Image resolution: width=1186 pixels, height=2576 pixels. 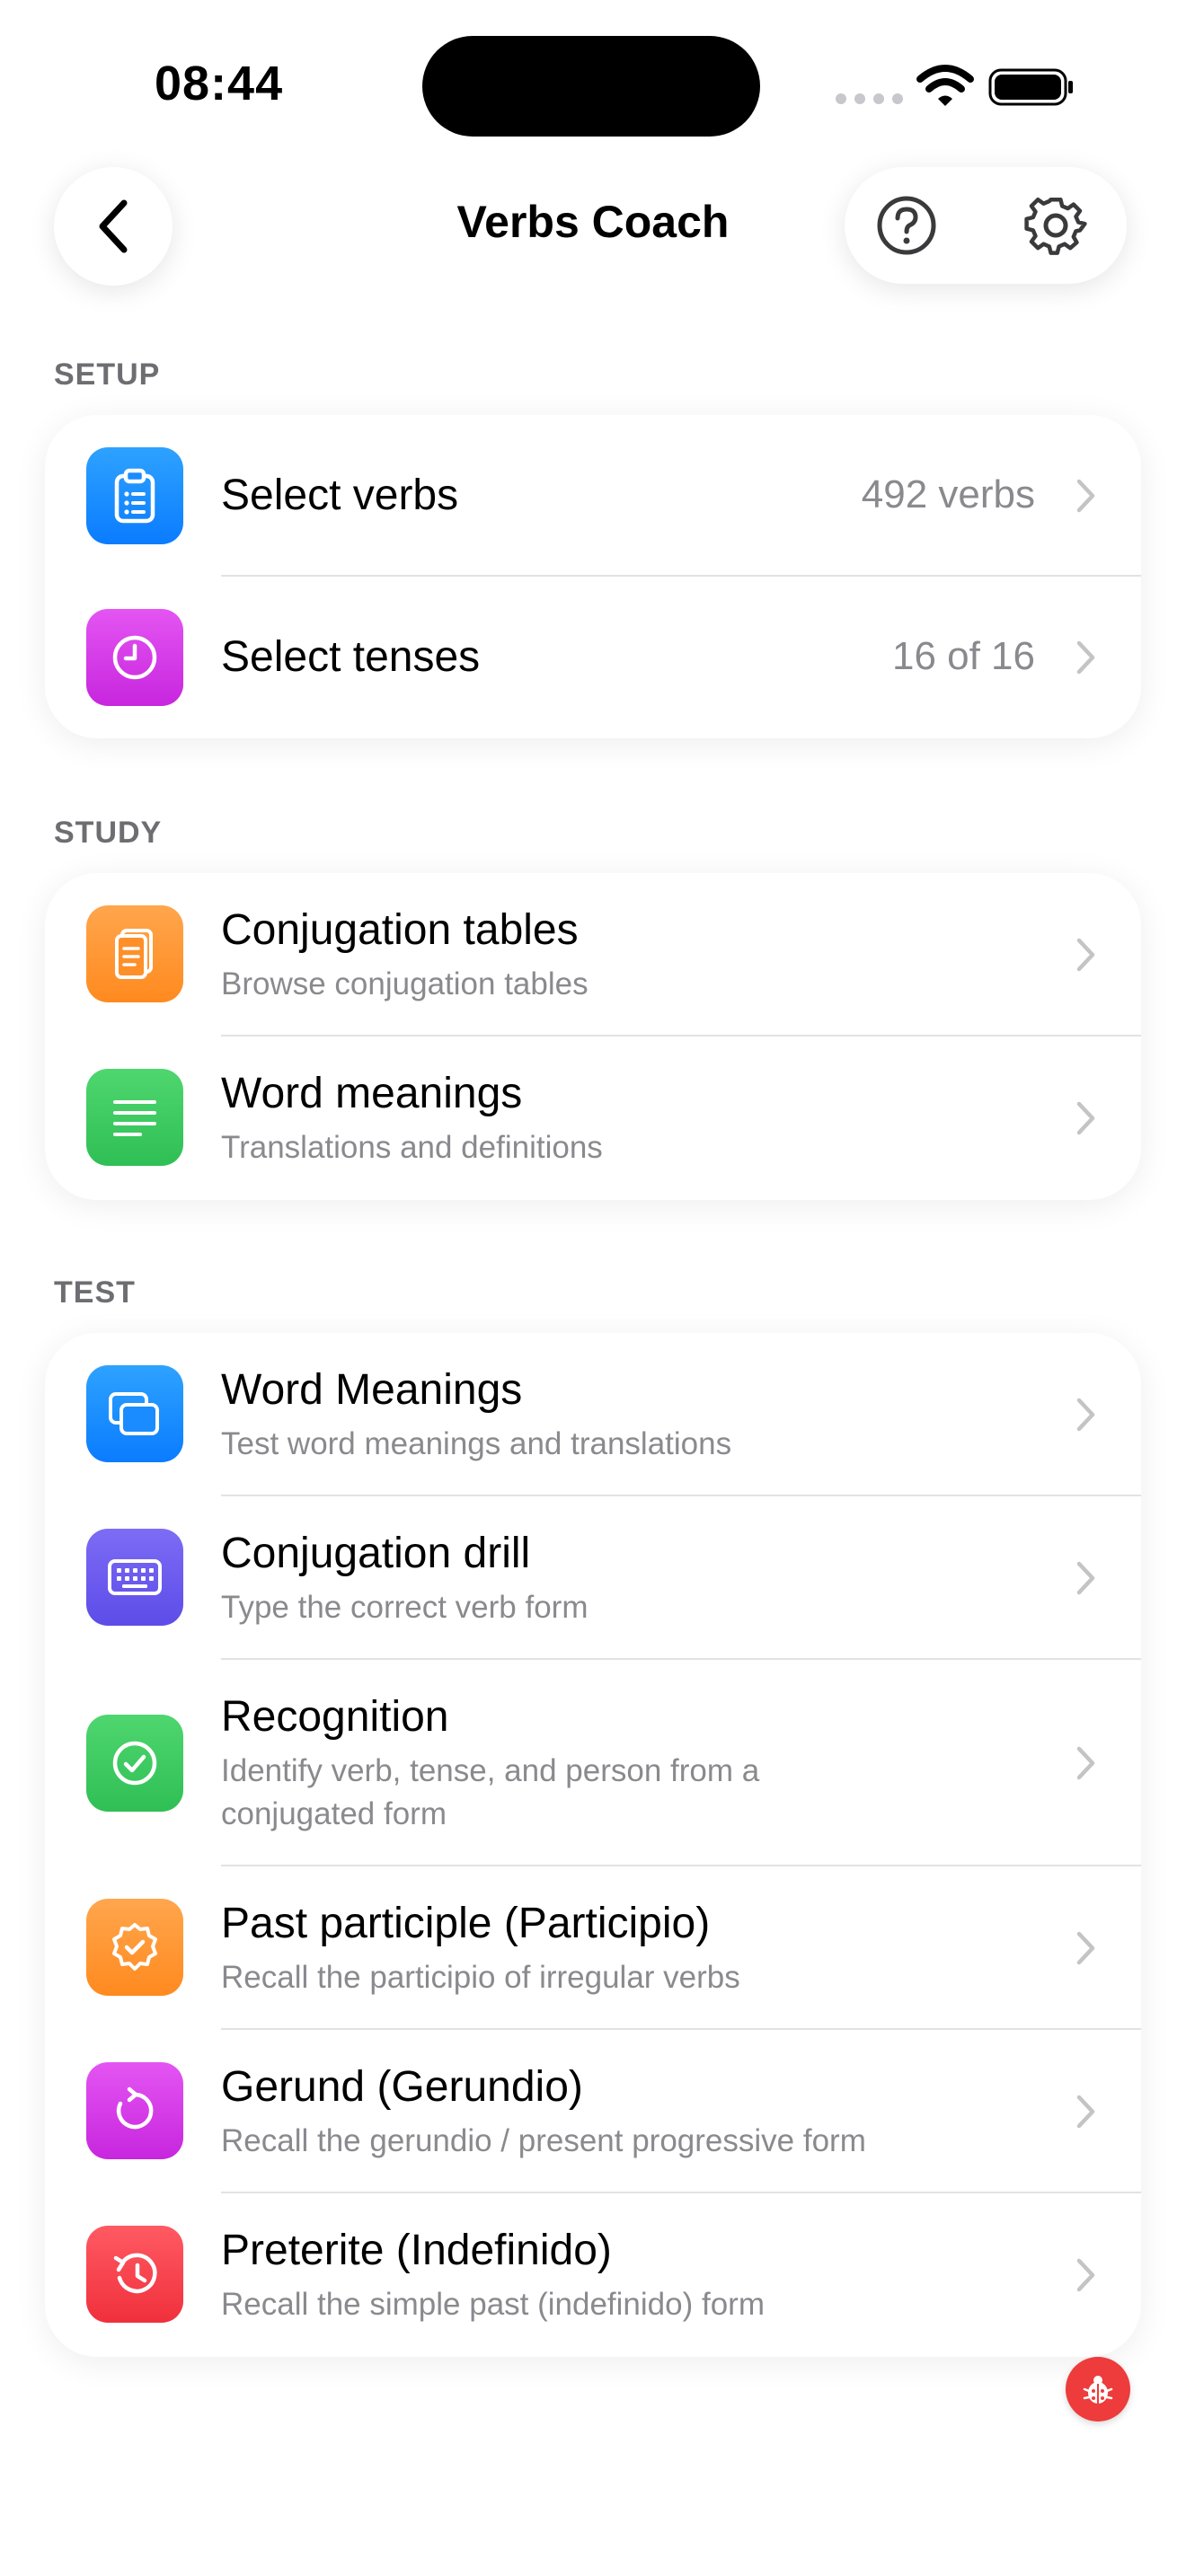 What do you see at coordinates (986, 225) in the screenshot?
I see `nav-actions-group` at bounding box center [986, 225].